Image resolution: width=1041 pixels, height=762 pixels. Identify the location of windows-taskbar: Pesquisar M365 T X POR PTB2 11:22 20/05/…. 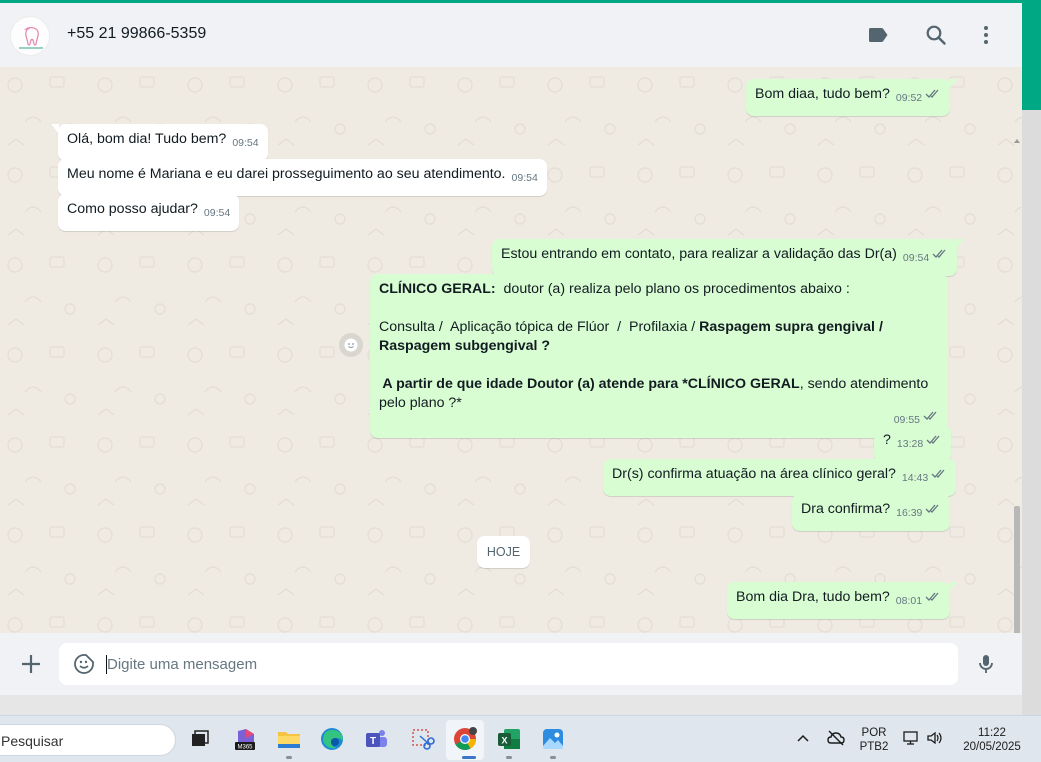
(520, 738).